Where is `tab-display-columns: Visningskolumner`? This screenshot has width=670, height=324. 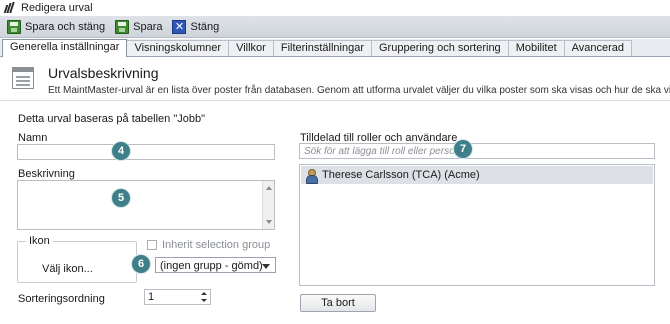 tab-display-columns: Visningskolumner is located at coordinates (178, 48).